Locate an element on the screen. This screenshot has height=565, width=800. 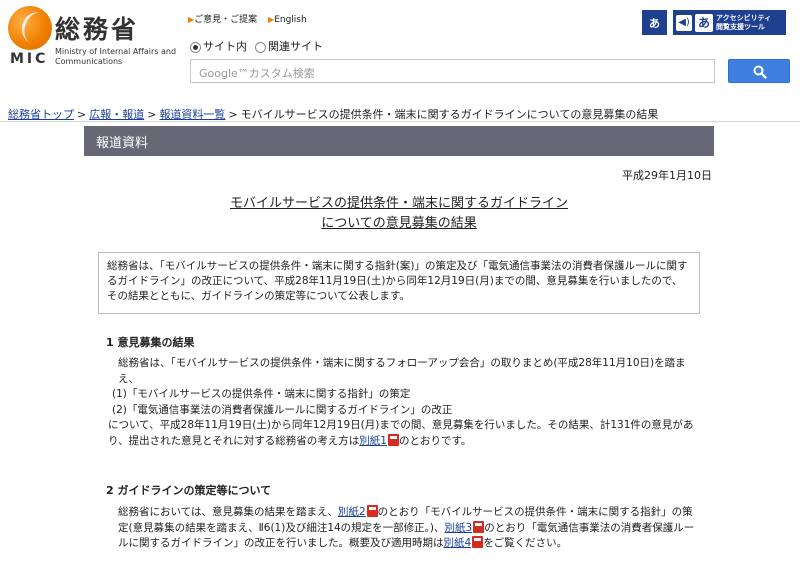
divider is located at coordinates (400, 121).